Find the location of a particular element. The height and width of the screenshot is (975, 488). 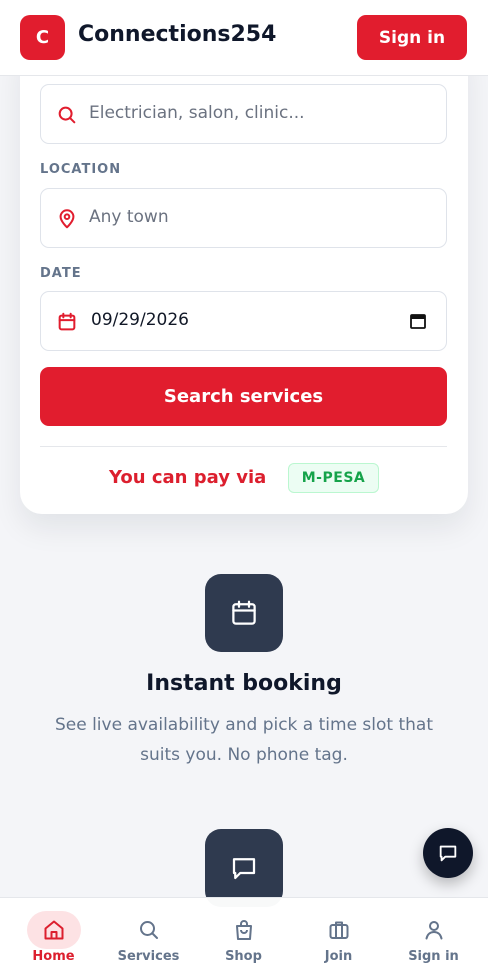

nav-label-join: Join is located at coordinates (338, 956).